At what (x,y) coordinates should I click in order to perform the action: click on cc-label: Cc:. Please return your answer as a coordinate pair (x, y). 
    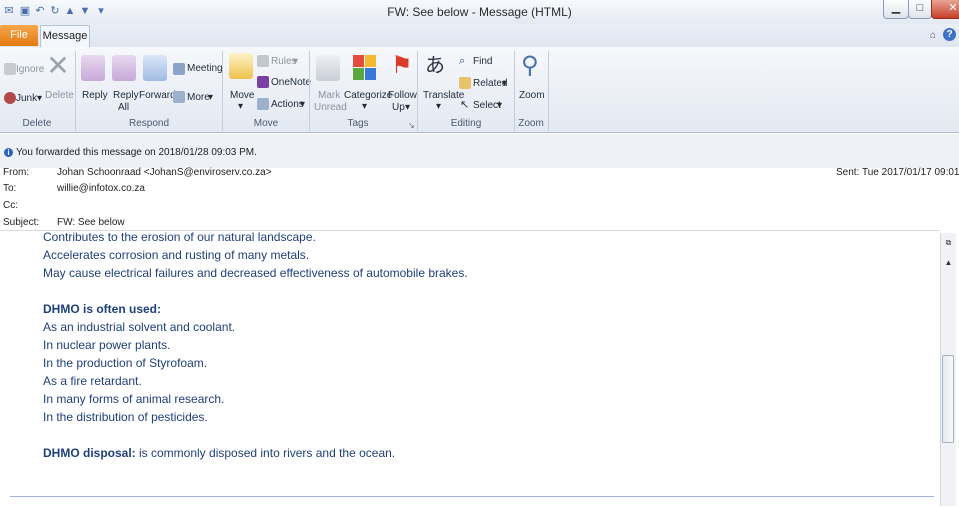
    Looking at the image, I should click on (10, 205).